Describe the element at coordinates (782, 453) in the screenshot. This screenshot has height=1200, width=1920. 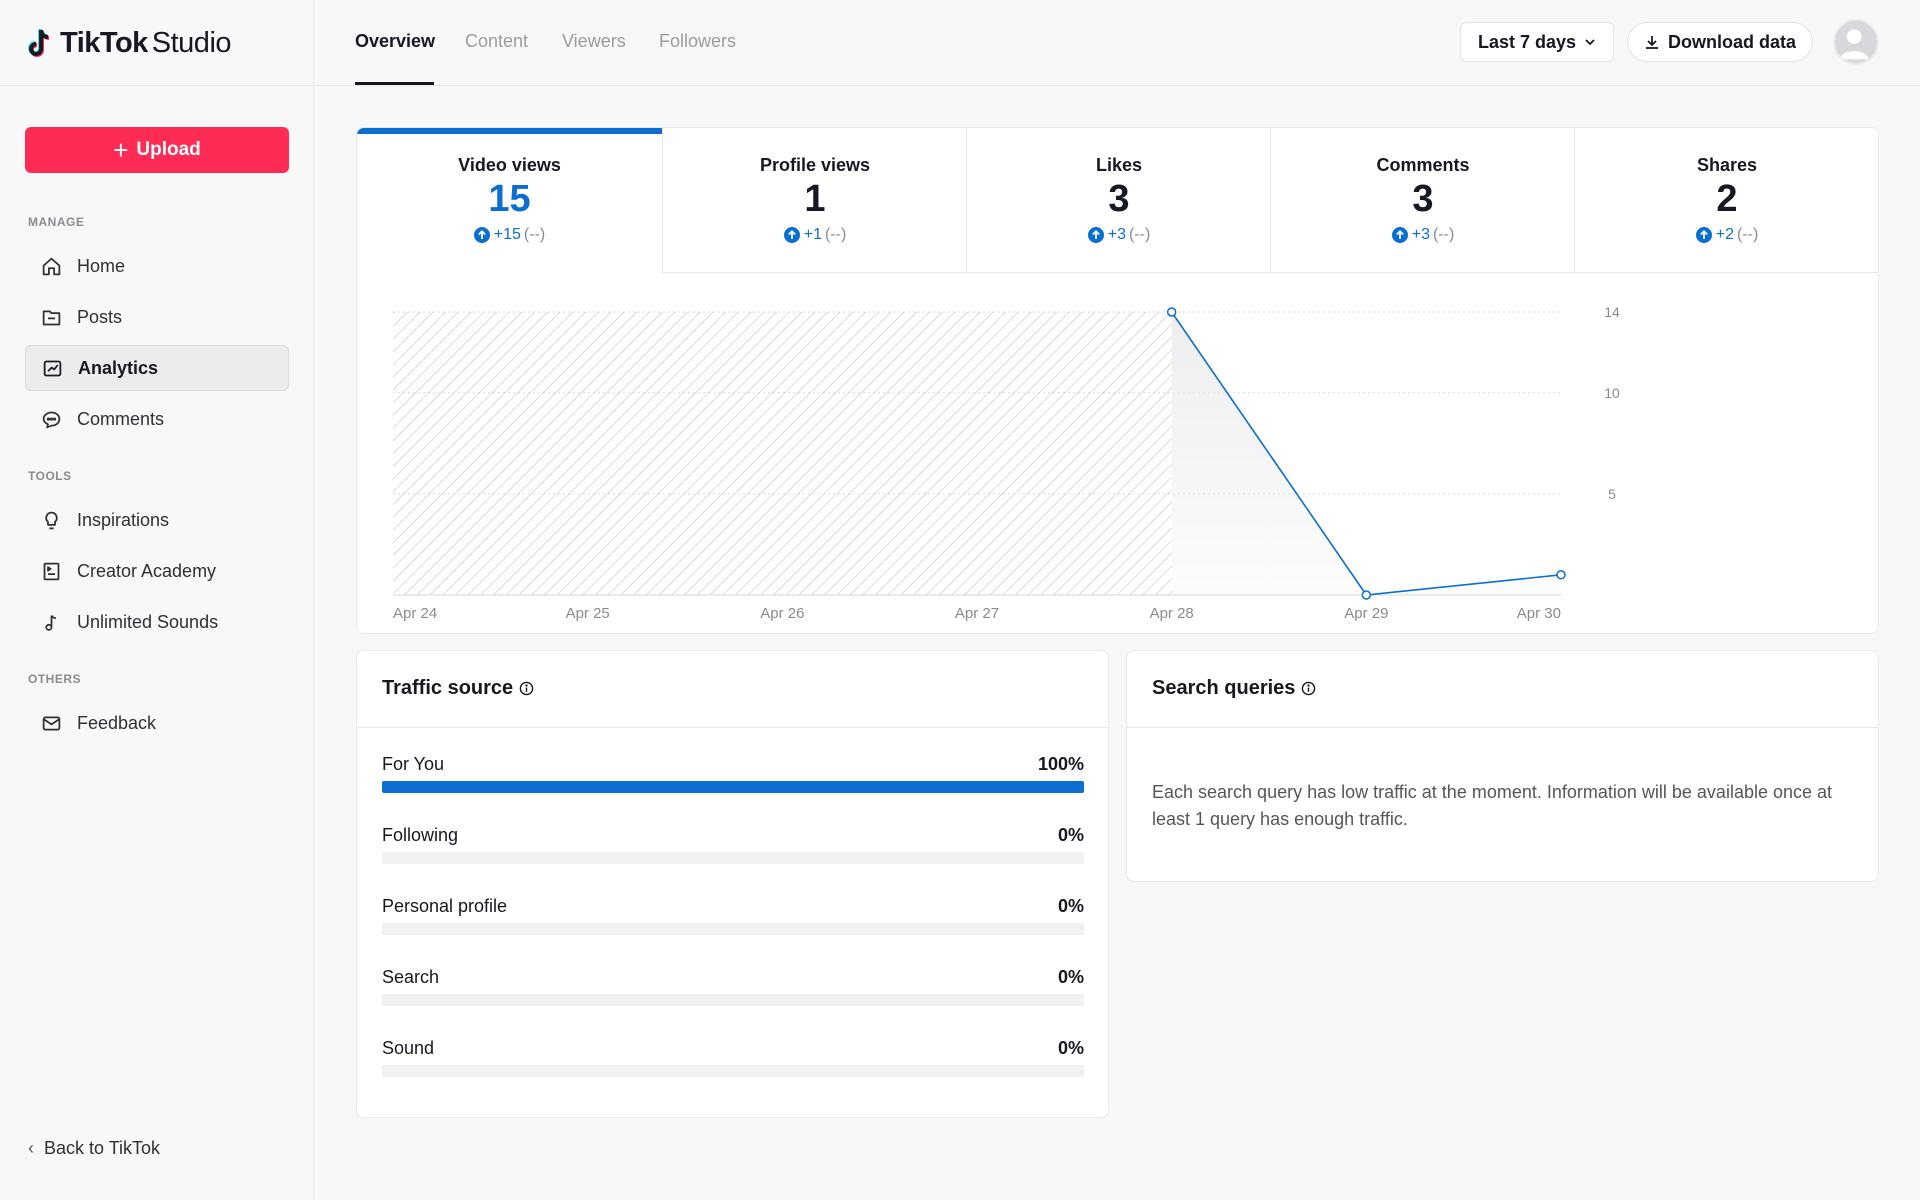
I see `no-data-hatch` at that location.